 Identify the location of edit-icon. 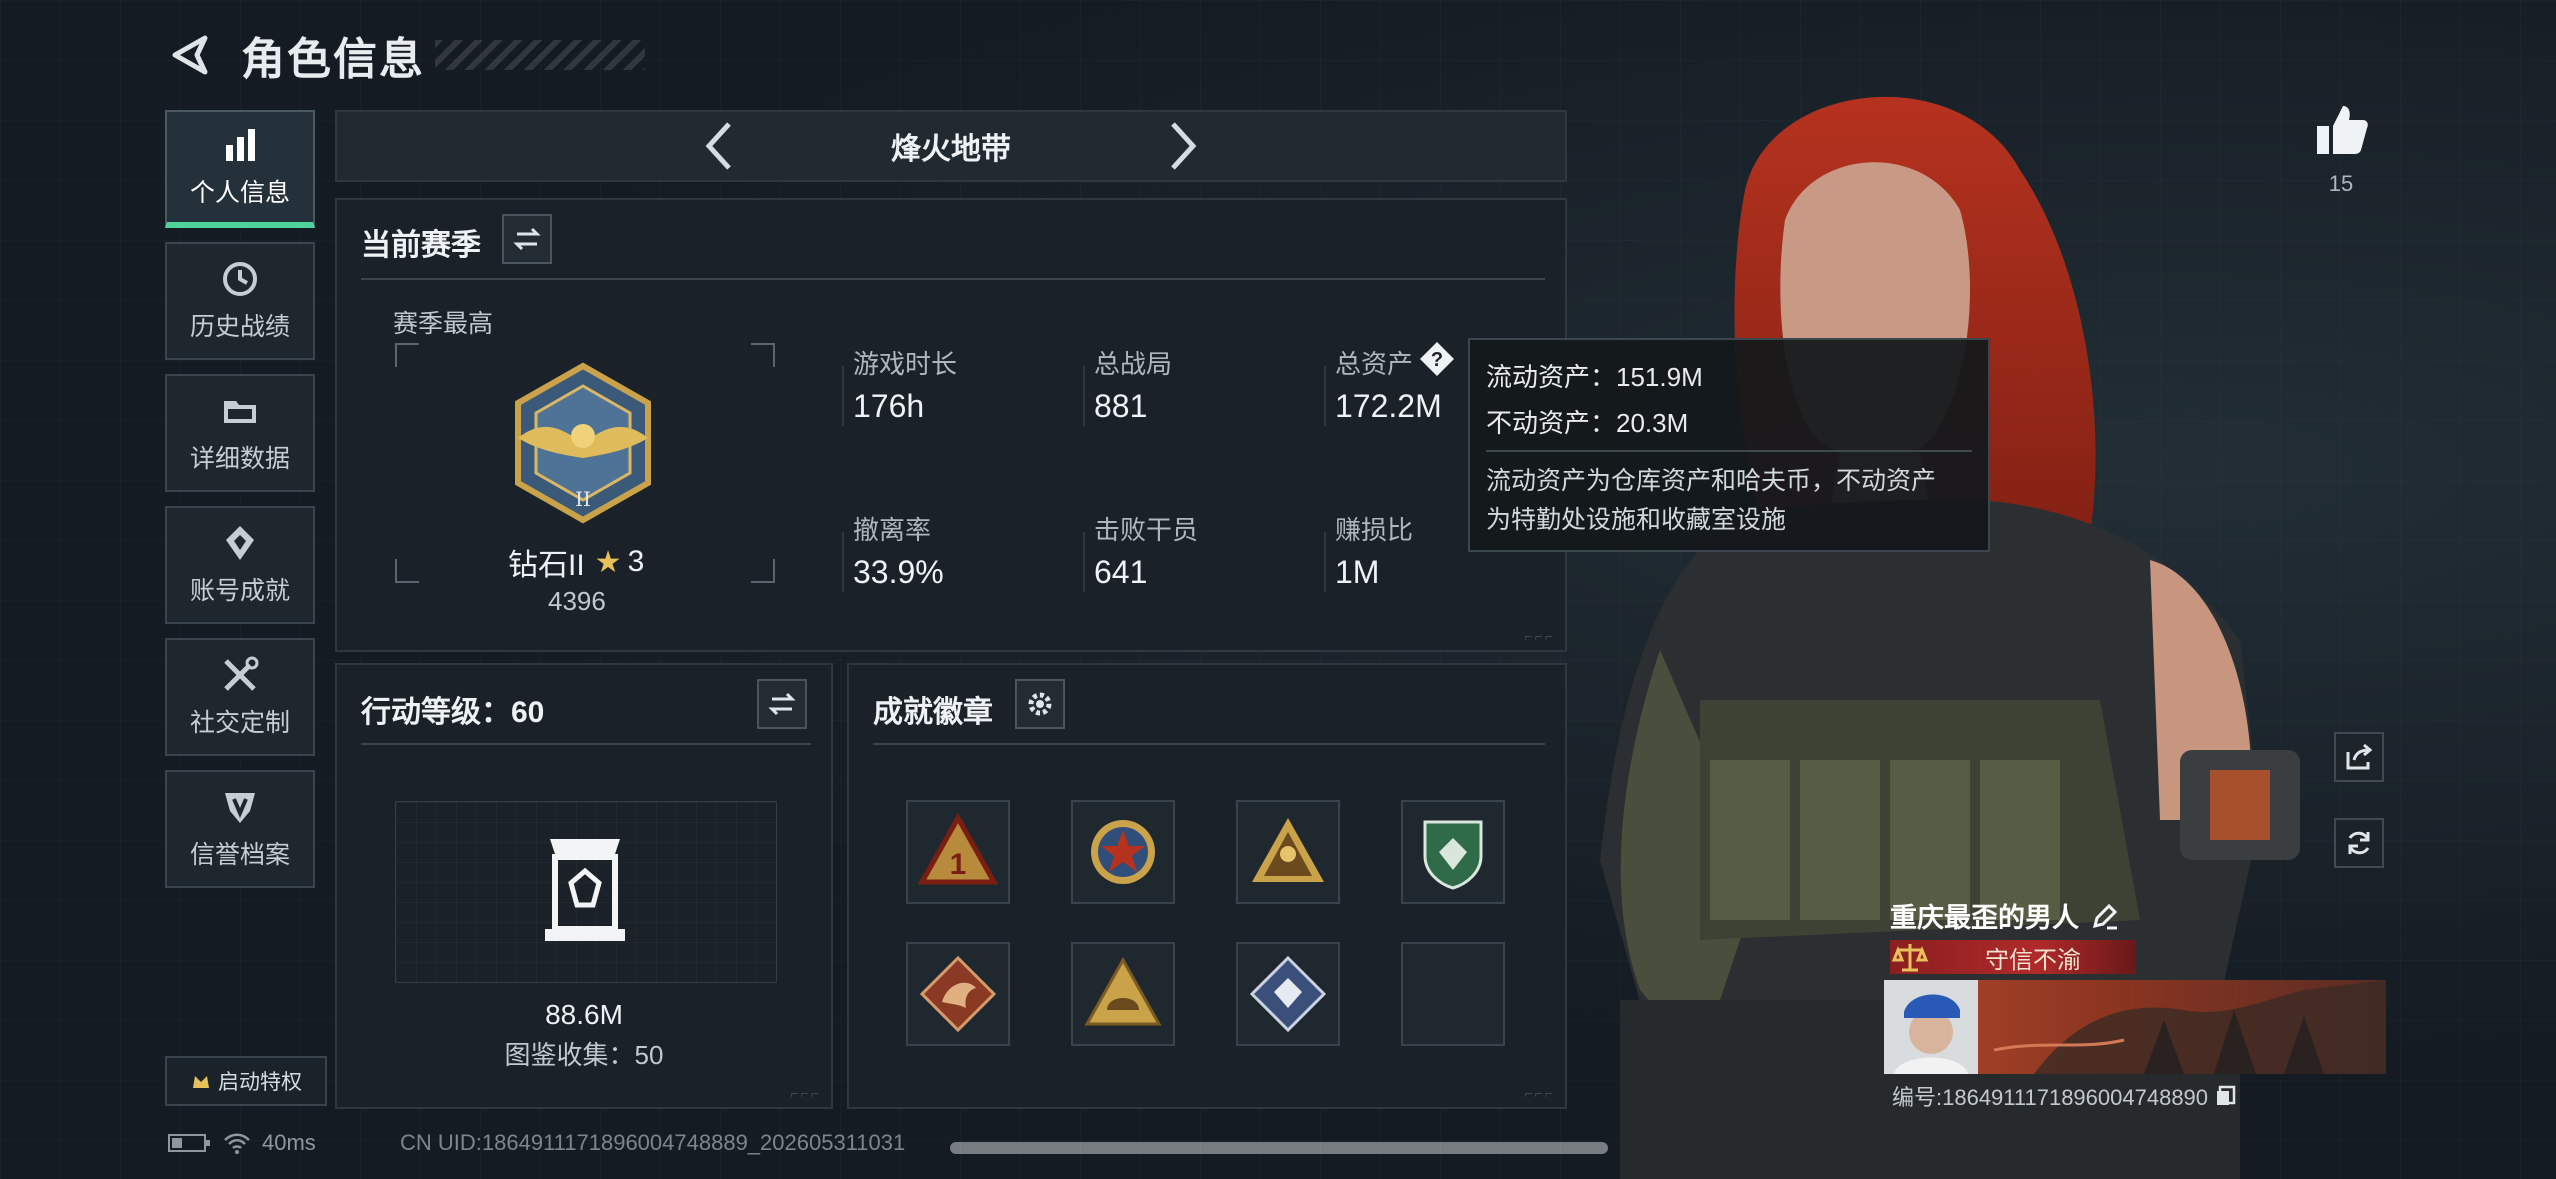
(2105, 916).